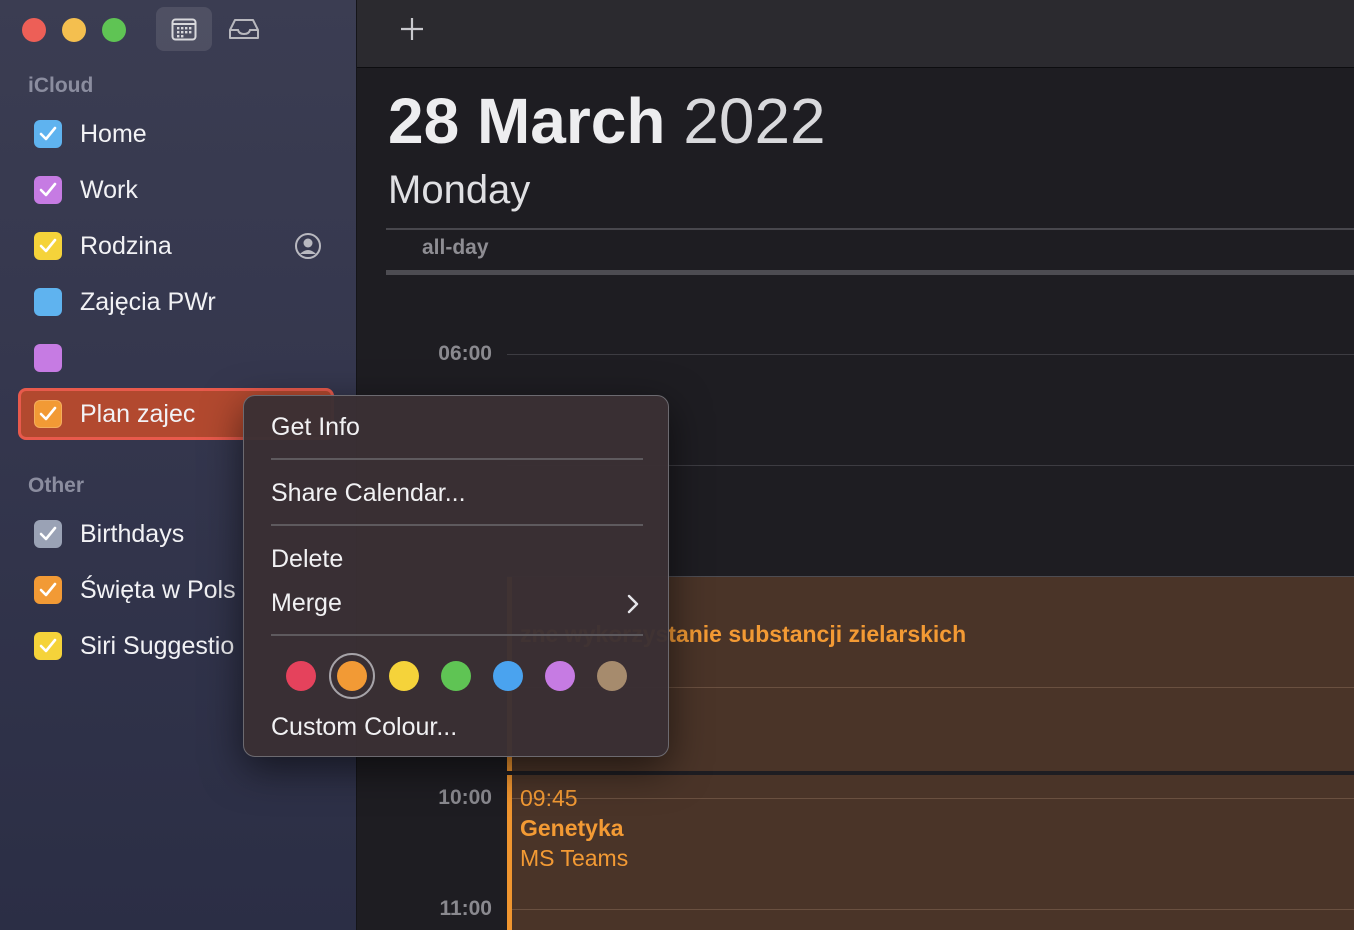  I want to click on date-title: 28 March 2022, so click(607, 121).